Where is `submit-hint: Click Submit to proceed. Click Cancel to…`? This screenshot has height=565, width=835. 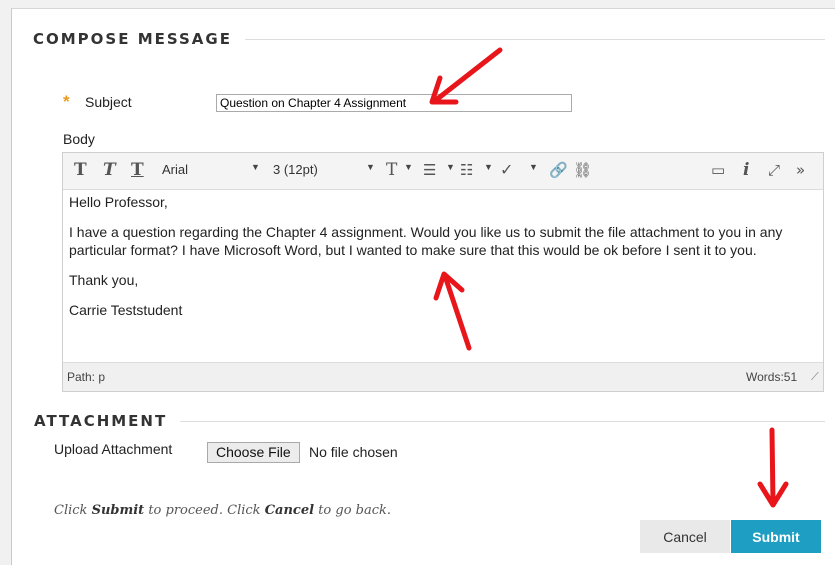
submit-hint: Click Submit to proceed. Click Cancel to… is located at coordinates (222, 510).